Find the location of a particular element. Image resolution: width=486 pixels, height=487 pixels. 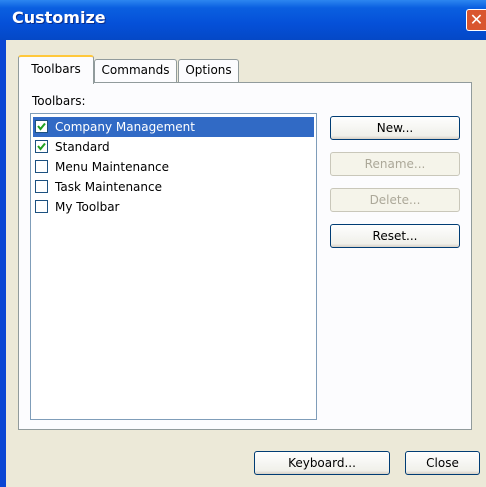

title-bar: Customize ✕ is located at coordinates (243, 20).